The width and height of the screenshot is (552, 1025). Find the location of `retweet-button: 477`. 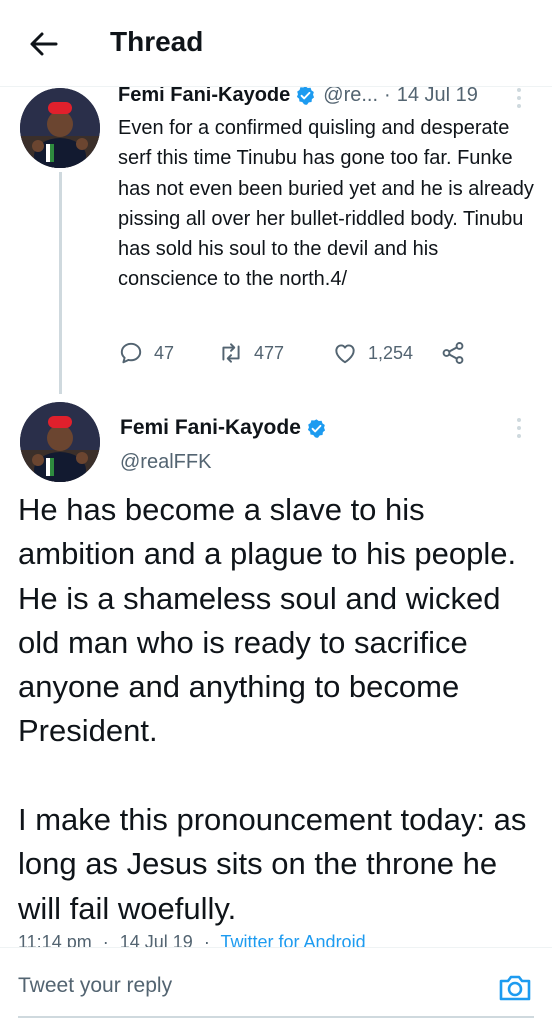

retweet-button: 477 is located at coordinates (251, 353).